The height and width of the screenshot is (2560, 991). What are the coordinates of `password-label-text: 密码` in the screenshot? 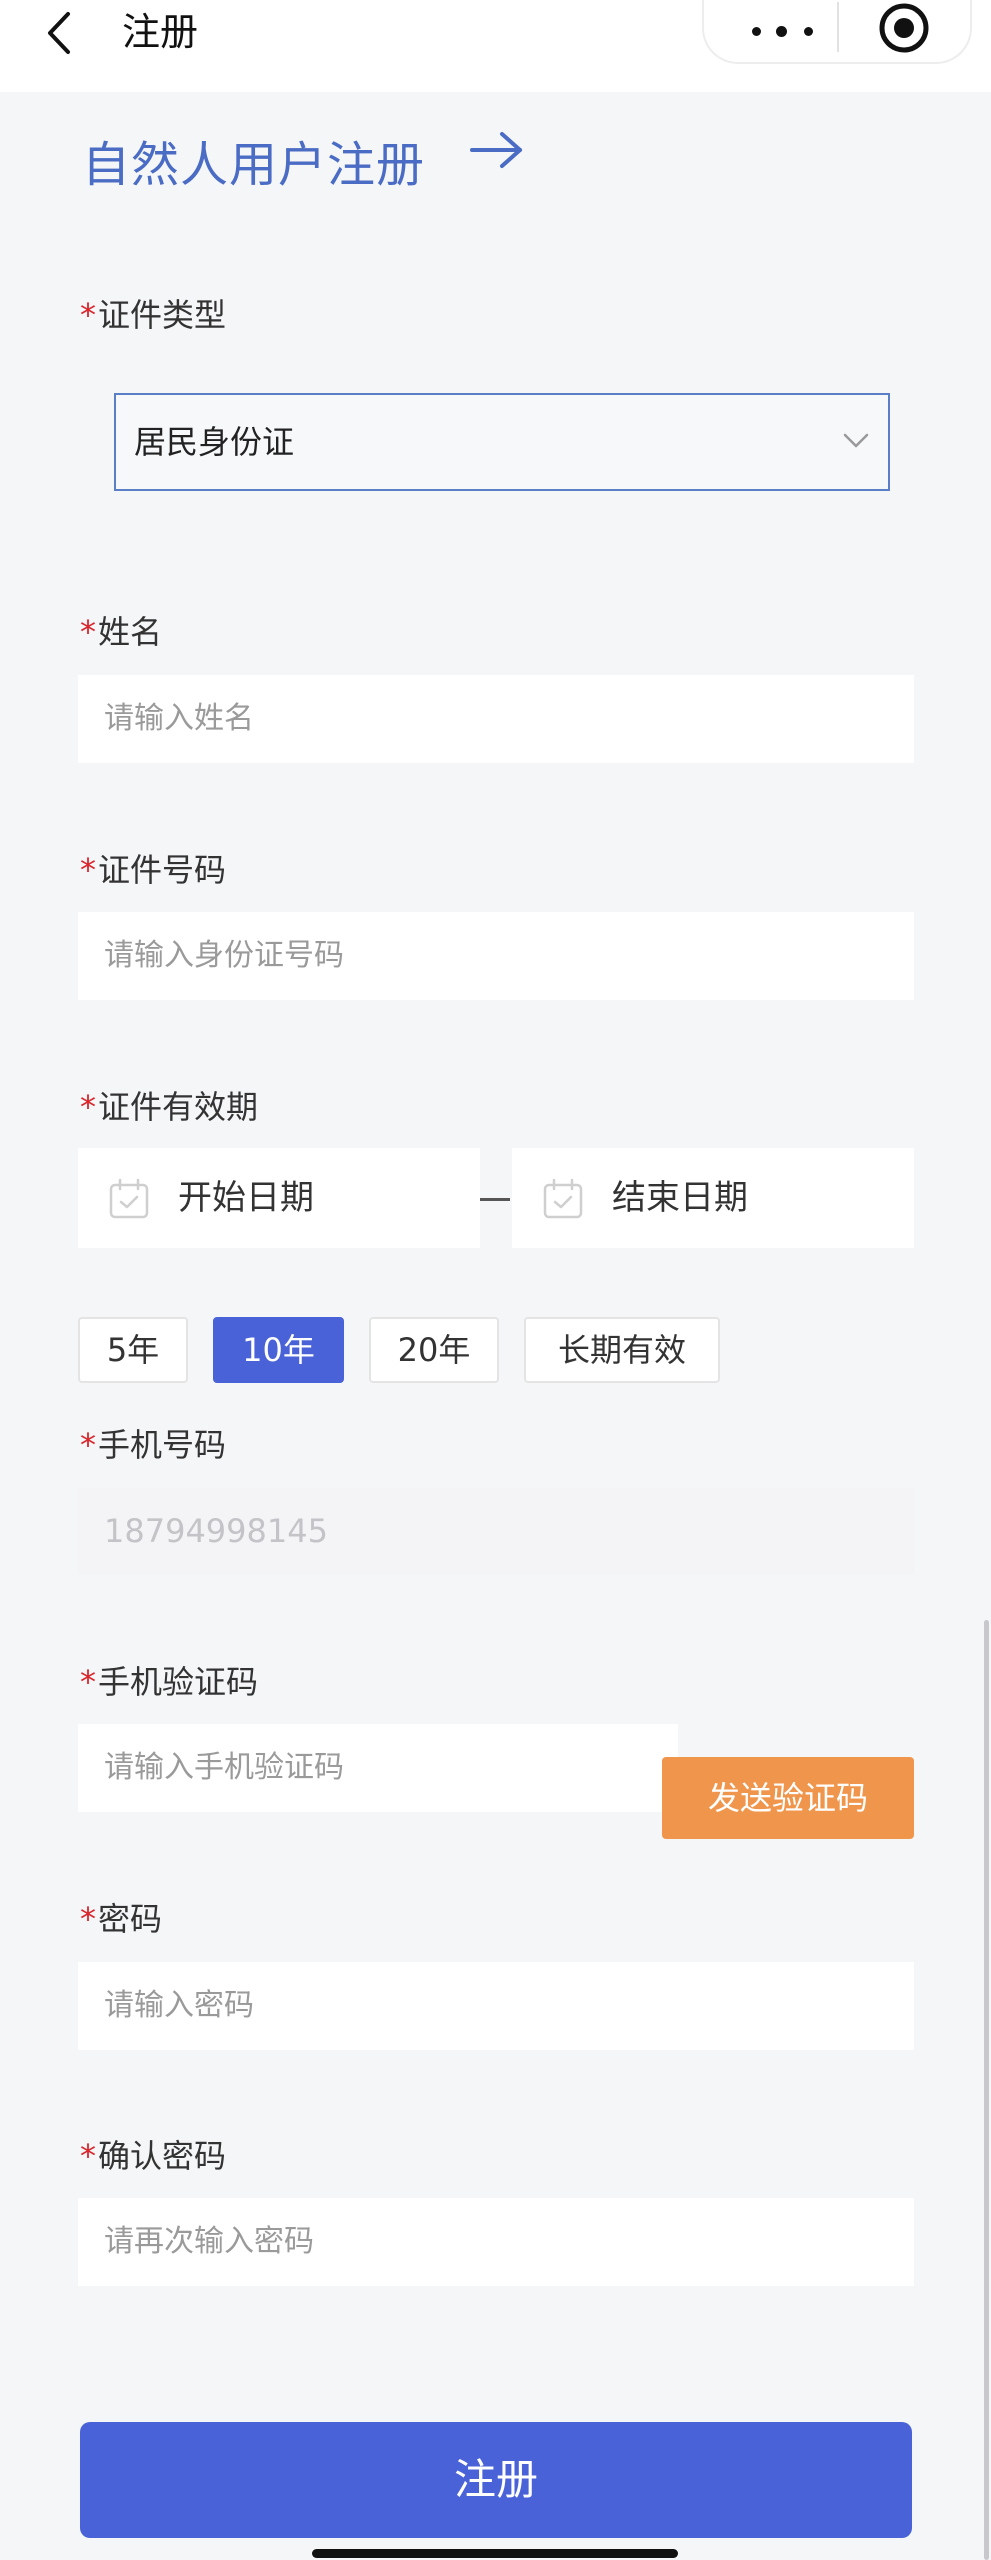 It's located at (130, 1919).